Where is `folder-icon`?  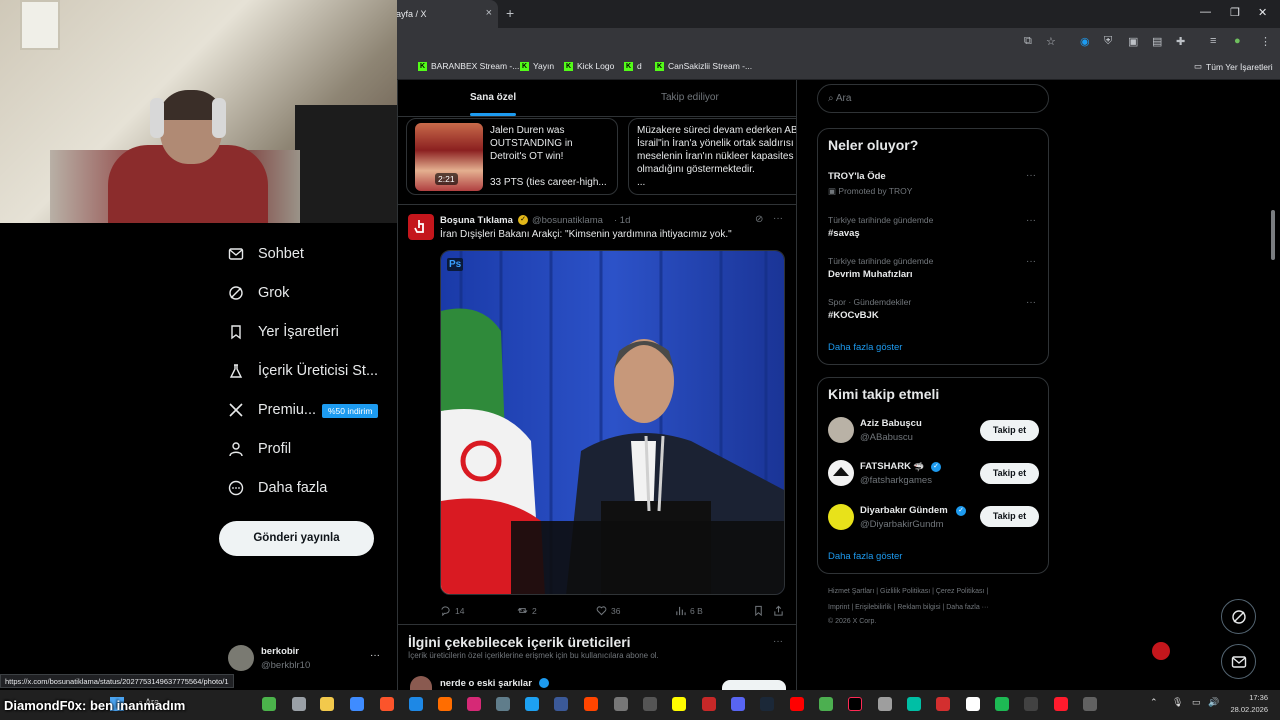 folder-icon is located at coordinates (327, 704).